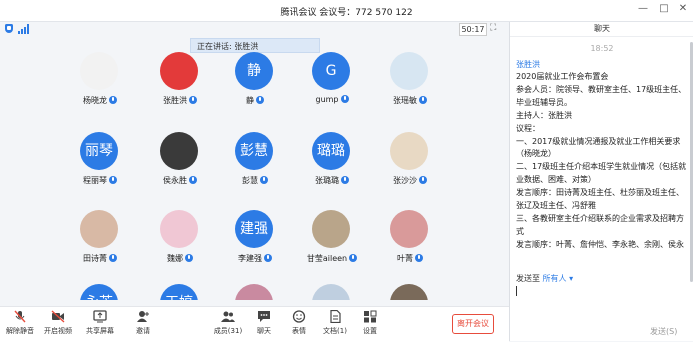 The height and width of the screenshot is (342, 693). I want to click on avatar: 璐璐, so click(331, 151).